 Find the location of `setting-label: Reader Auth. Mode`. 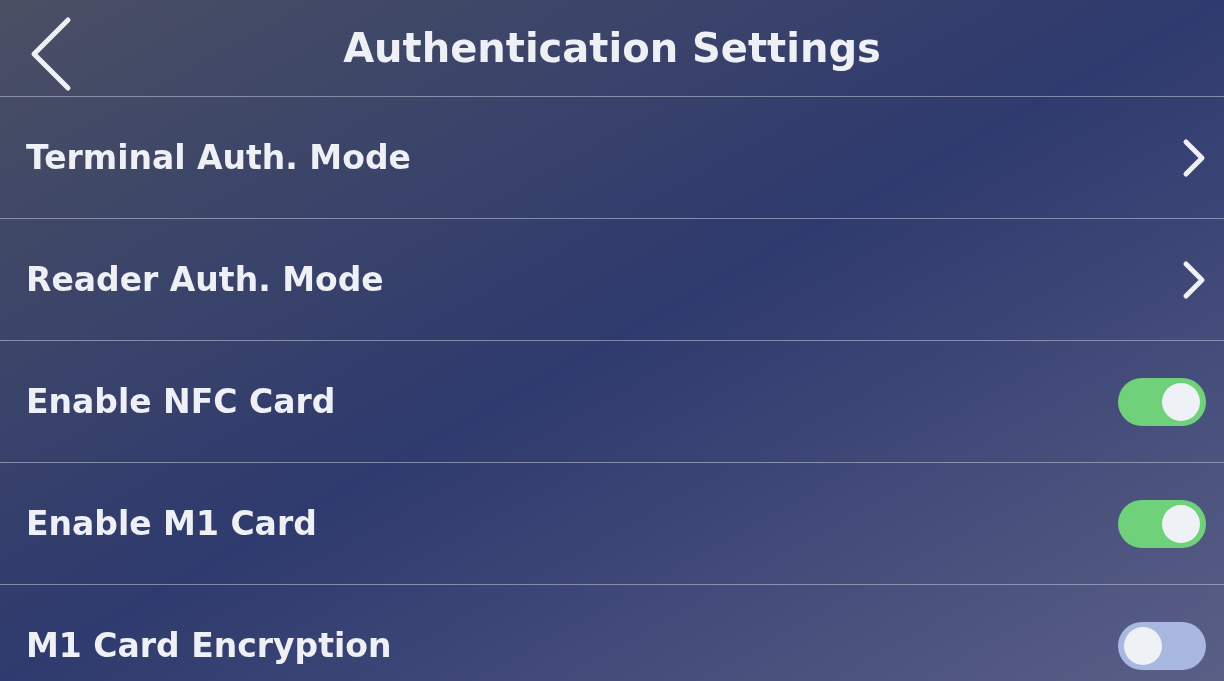

setting-label: Reader Auth. Mode is located at coordinates (205, 279).